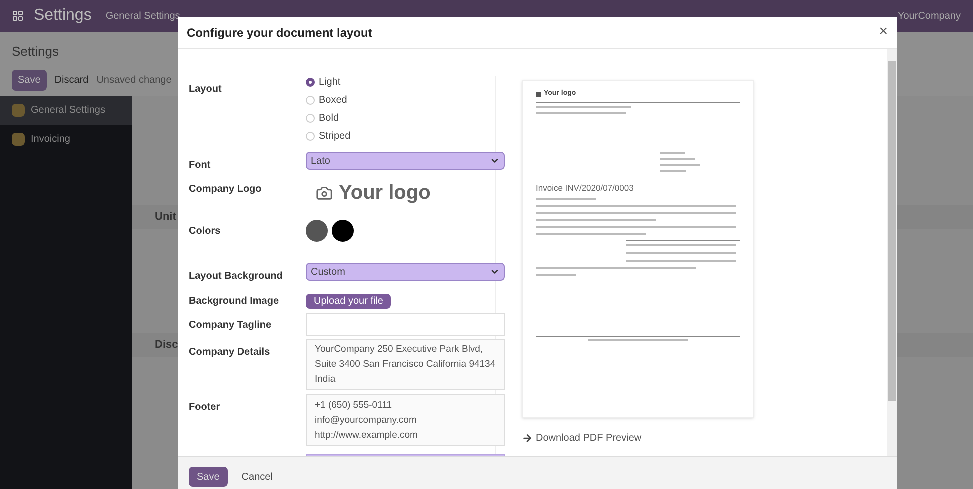 This screenshot has height=489, width=973. Describe the element at coordinates (205, 89) in the screenshot. I see `field-label: Layout` at that location.